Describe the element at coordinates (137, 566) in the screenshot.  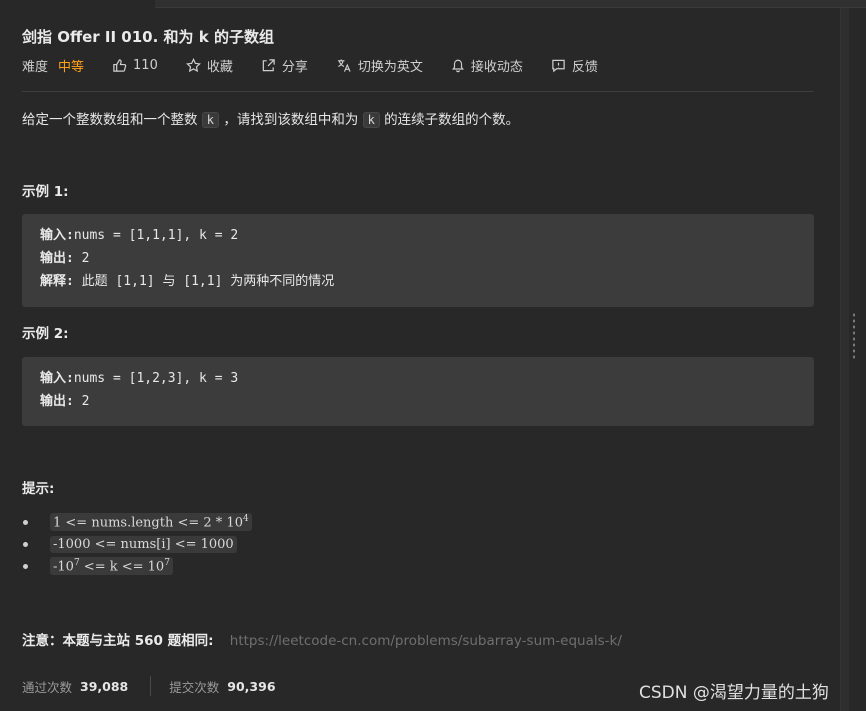
I see `hint-item: -107 <= k <= 107` at that location.